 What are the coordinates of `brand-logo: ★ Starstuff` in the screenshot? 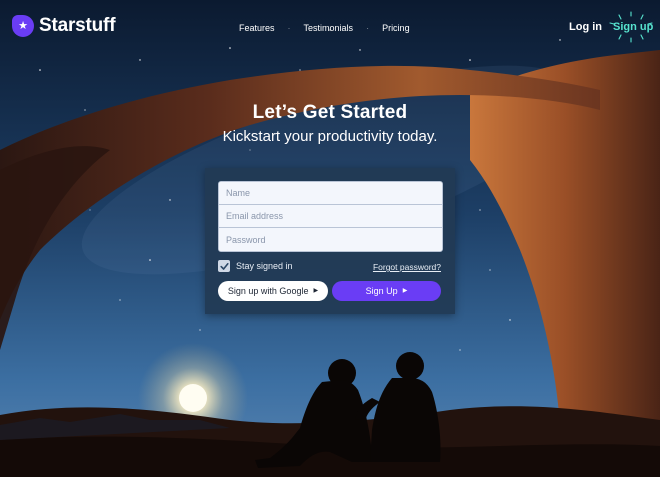 It's located at (64, 26).